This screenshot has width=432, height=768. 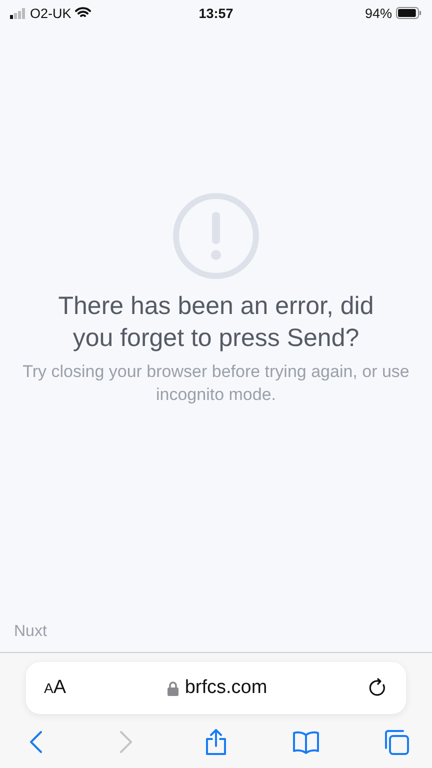 What do you see at coordinates (226, 688) in the screenshot?
I see `url-text: brfcs.com` at bounding box center [226, 688].